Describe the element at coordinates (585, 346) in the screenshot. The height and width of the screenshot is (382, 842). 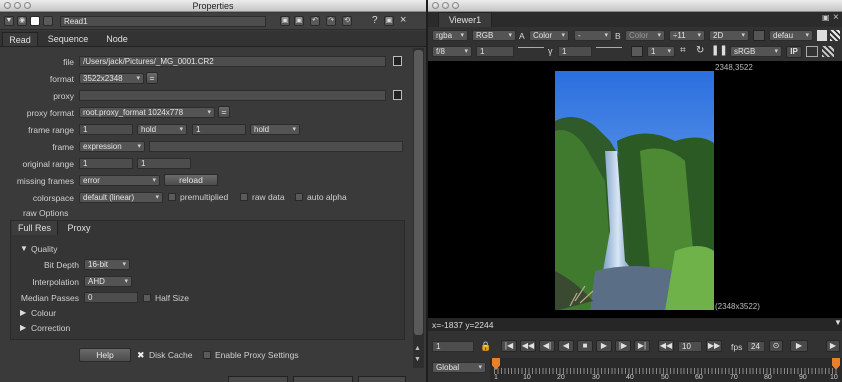
I see `stop-button: ■` at that location.